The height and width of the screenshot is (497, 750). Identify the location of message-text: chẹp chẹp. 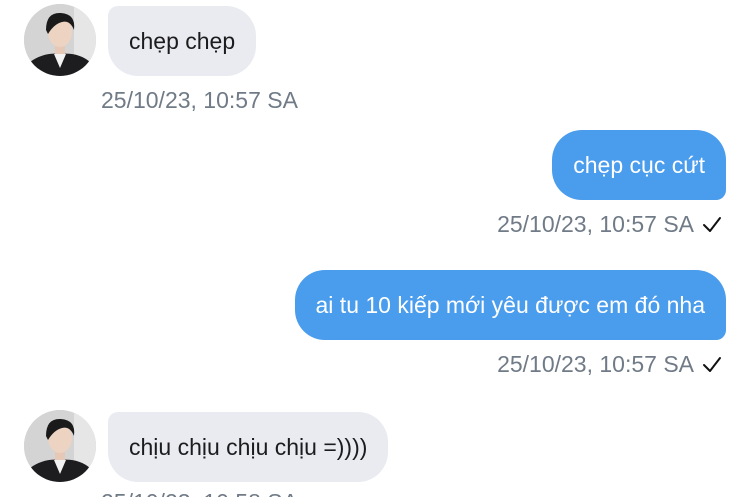
(182, 41).